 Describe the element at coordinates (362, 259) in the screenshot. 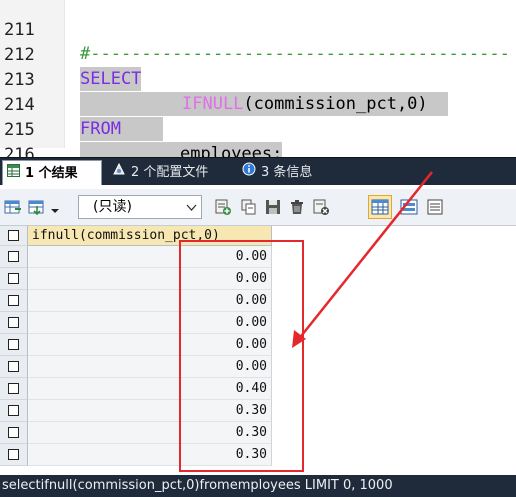

I see `annotation-arrow-icon` at that location.